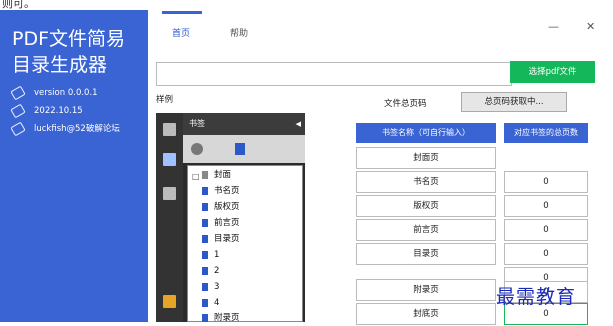 The width and height of the screenshot is (613, 326). What do you see at coordinates (546, 133) in the screenshot?
I see `bookmark-pages-header: 对应书签的总页数` at bounding box center [546, 133].